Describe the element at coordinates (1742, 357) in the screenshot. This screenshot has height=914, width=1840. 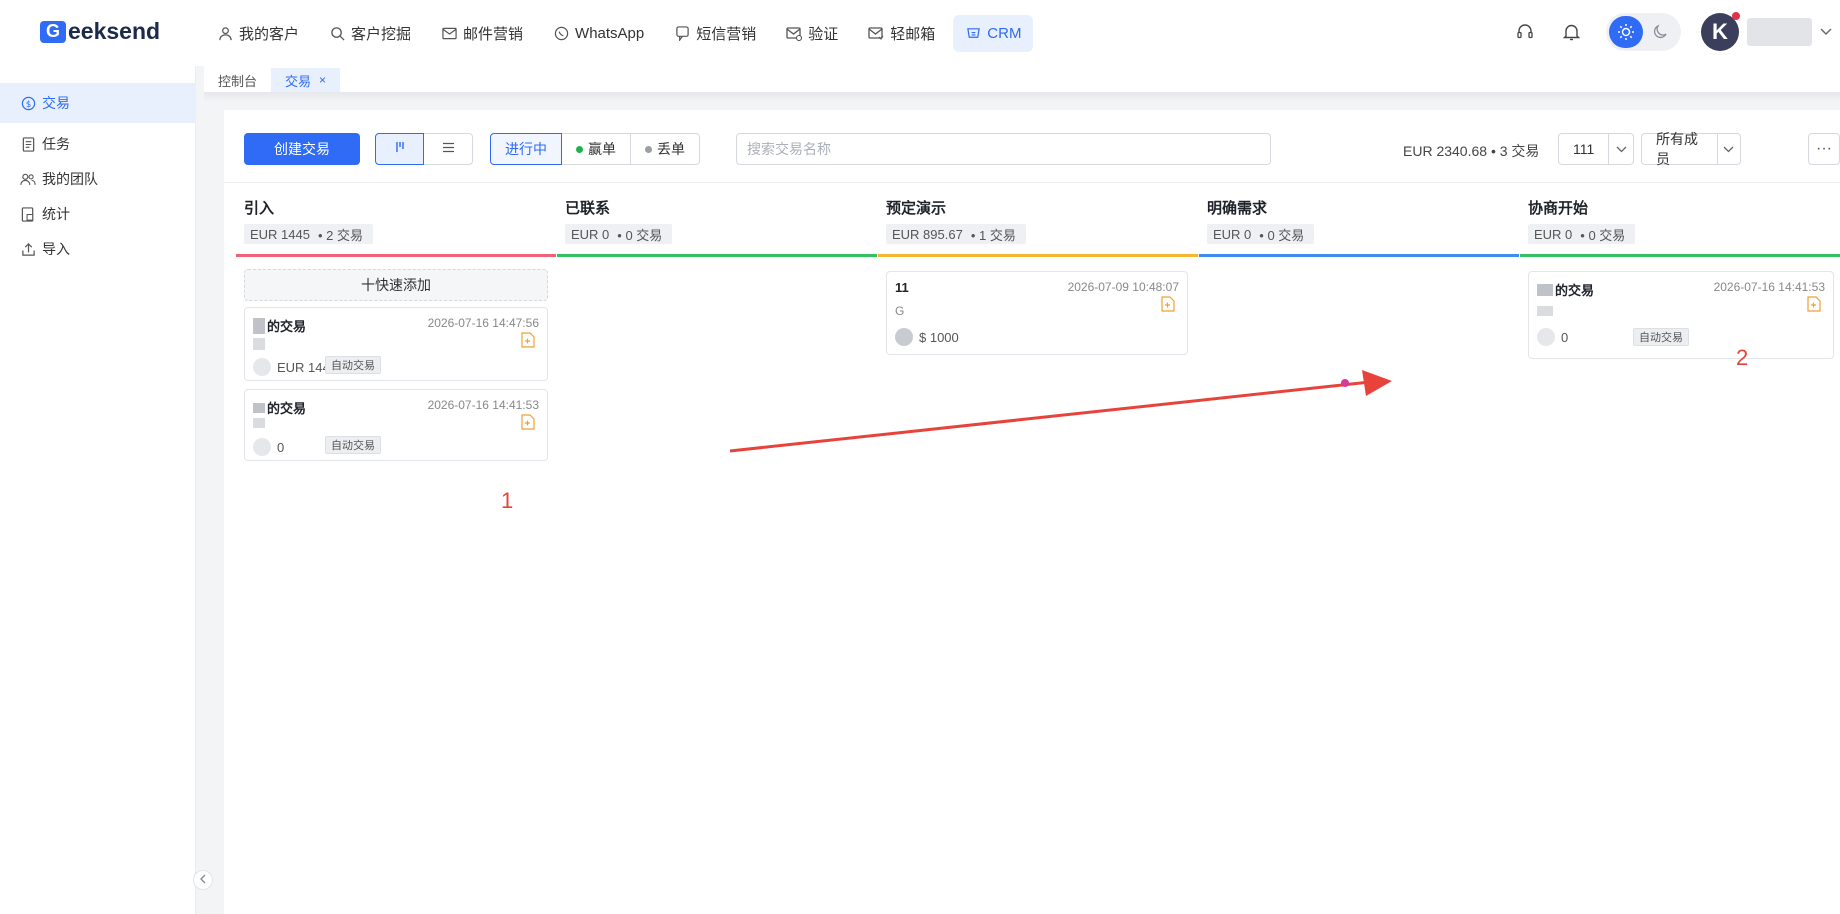
I see `annotation-label-2: 2` at that location.